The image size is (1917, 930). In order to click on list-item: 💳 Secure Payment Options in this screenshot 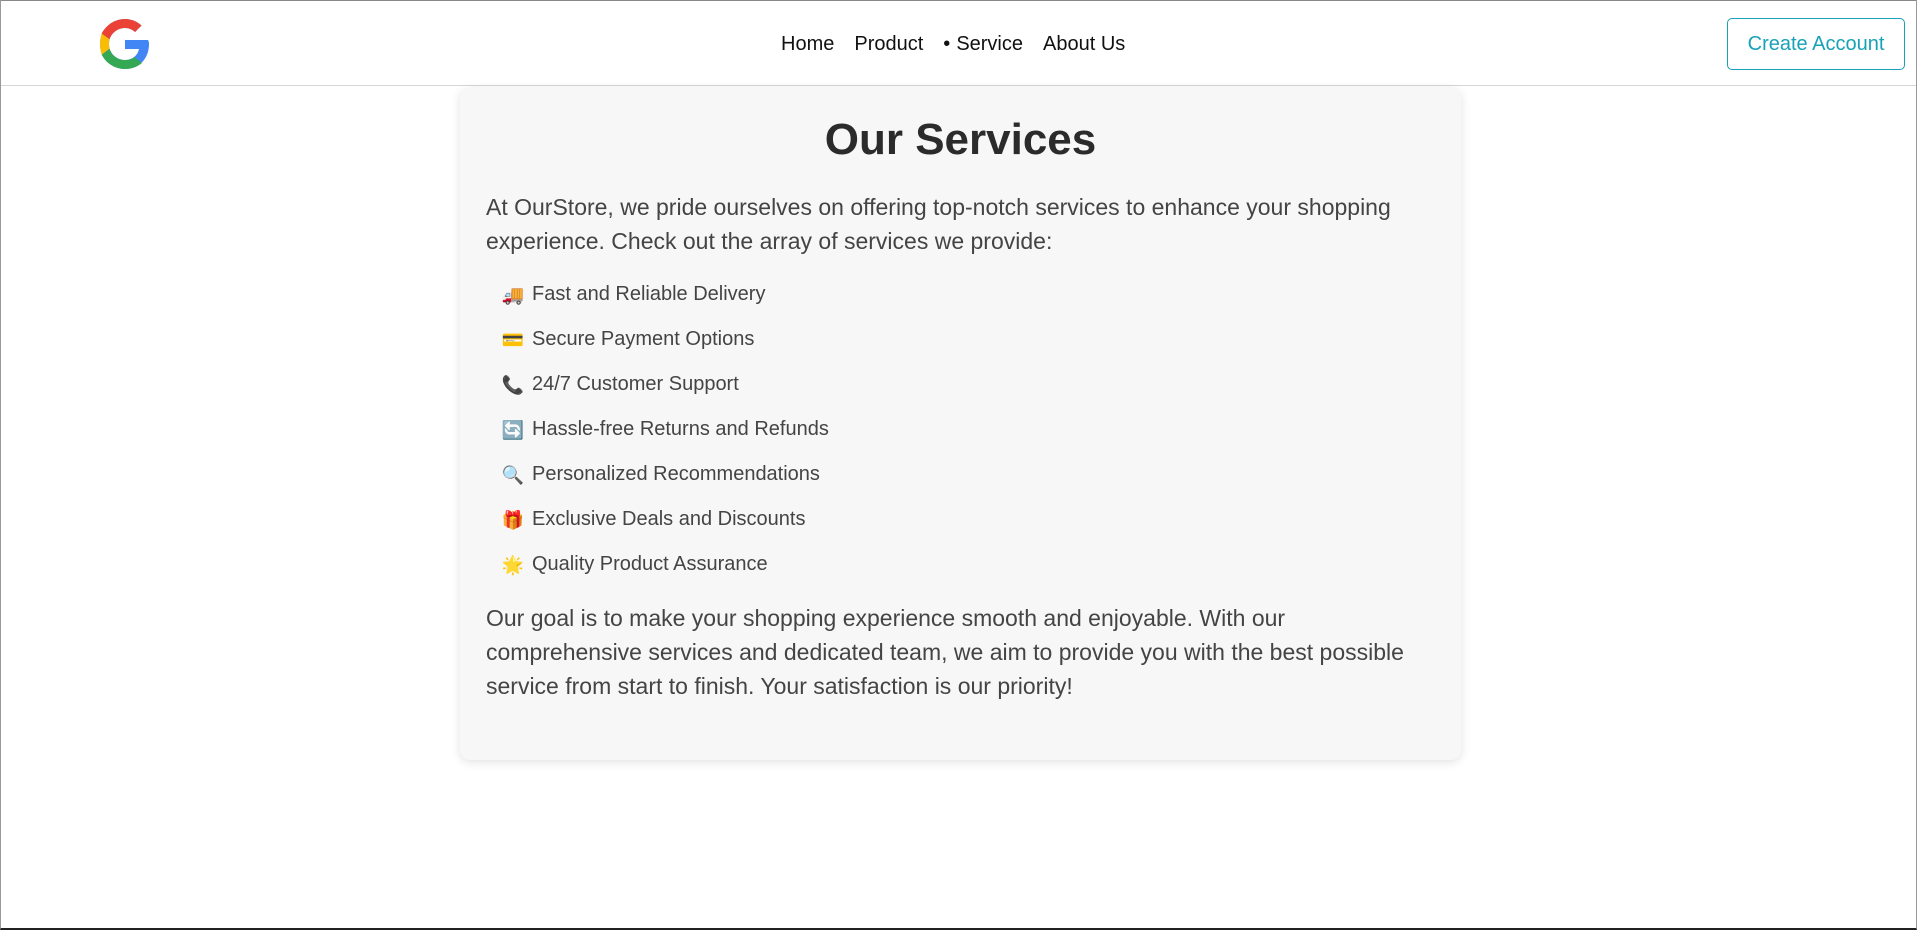, I will do `click(968, 339)`.